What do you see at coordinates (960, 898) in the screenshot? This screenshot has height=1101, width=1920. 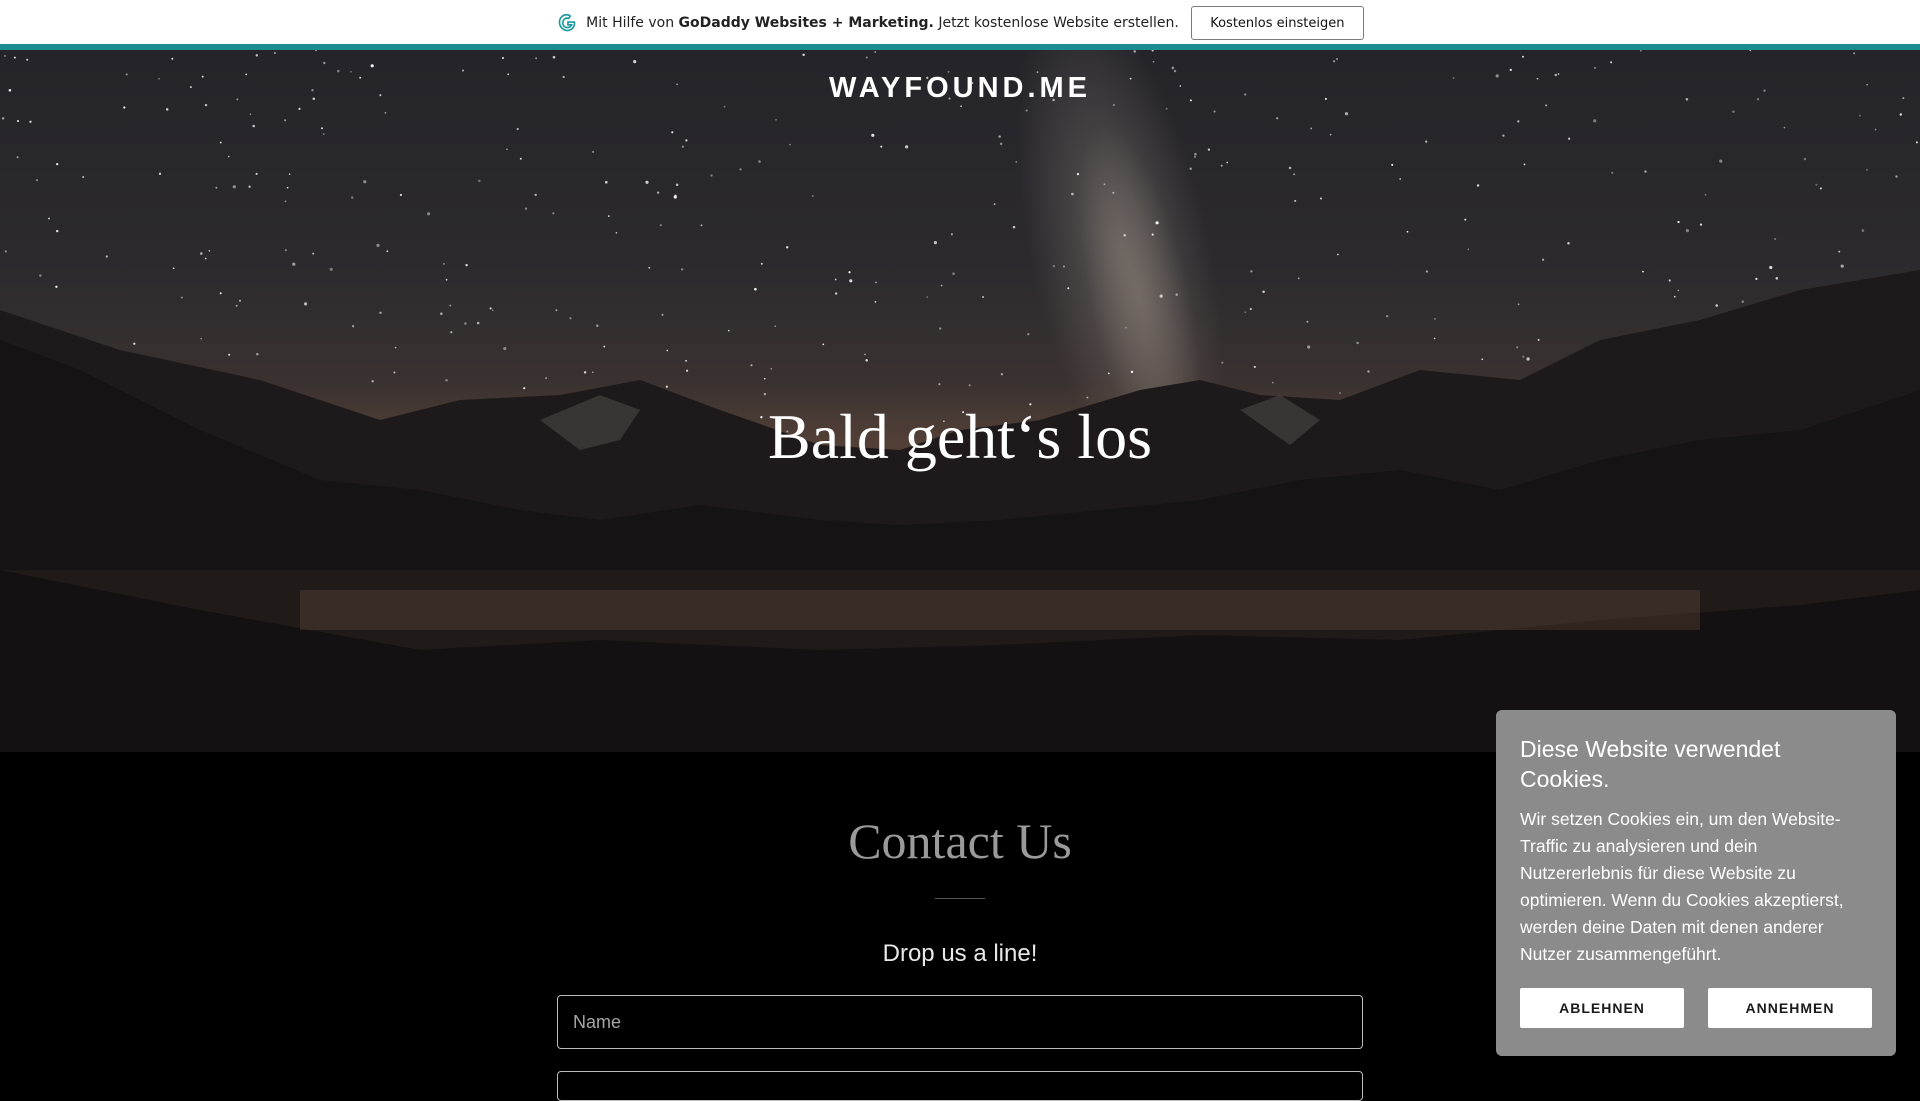 I see `contact-divider` at bounding box center [960, 898].